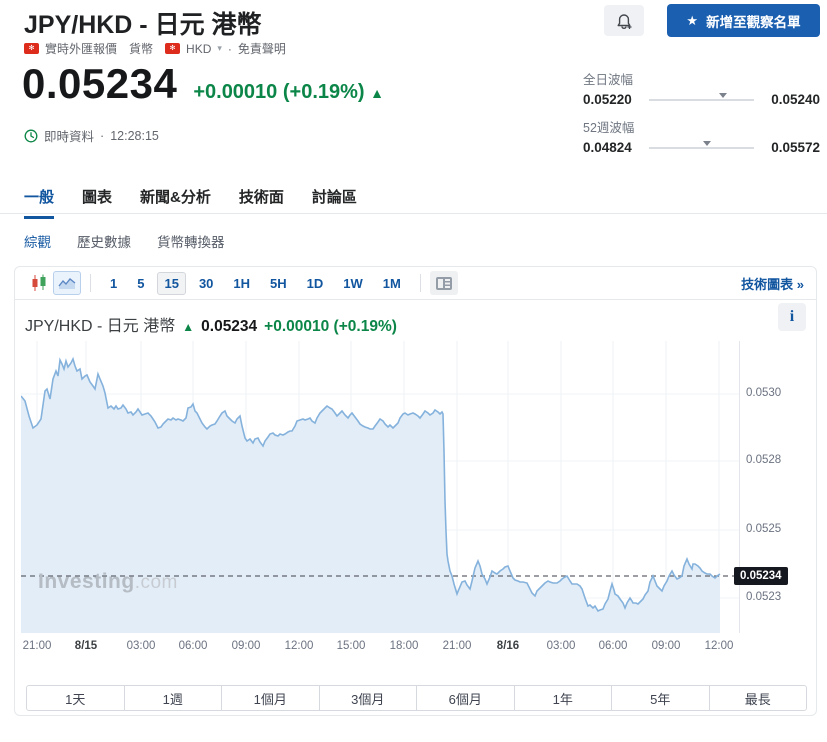 The height and width of the screenshot is (742, 827). Describe the element at coordinates (757, 698) in the screenshot. I see `period-最長: 最長` at that location.